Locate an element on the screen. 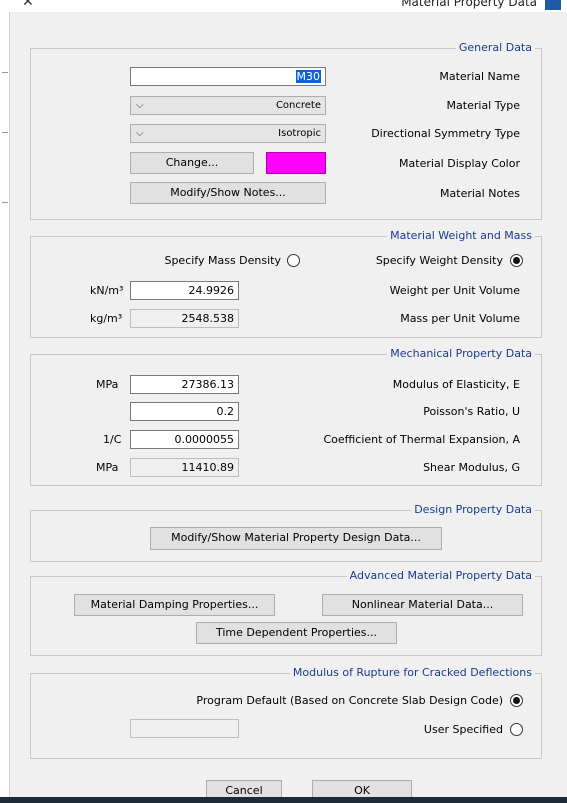  left-edge-strip is located at coordinates (5, 404).